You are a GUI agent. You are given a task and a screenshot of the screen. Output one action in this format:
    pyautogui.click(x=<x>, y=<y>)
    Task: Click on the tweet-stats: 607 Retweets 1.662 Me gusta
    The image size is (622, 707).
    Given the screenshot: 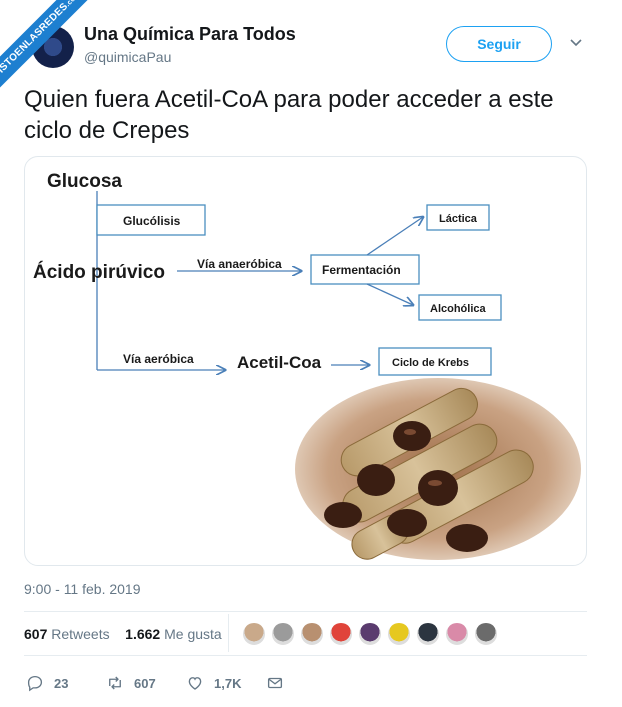 What is the action you would take?
    pyautogui.click(x=123, y=634)
    